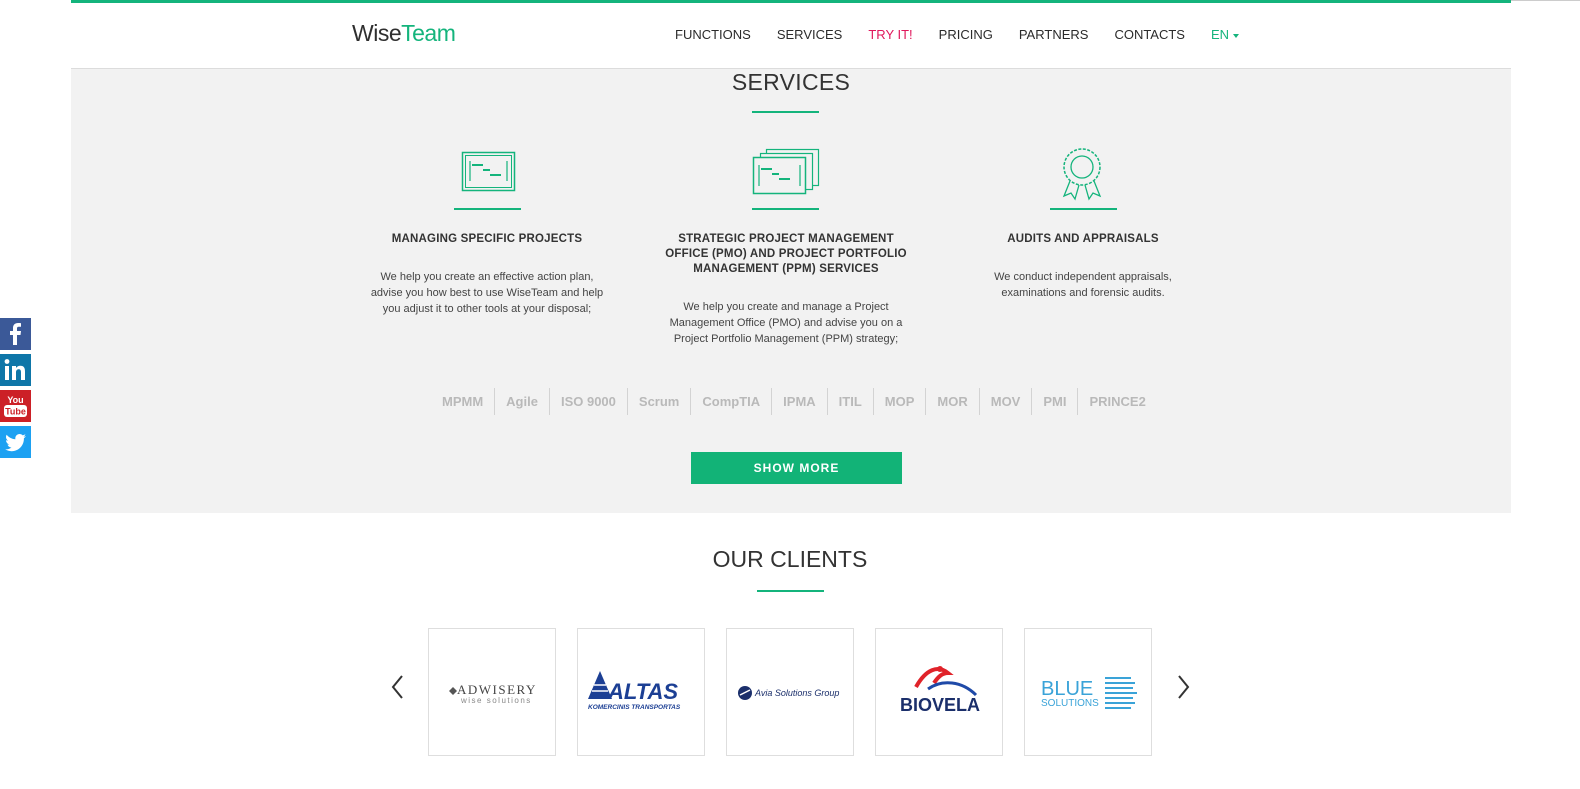 This screenshot has width=1580, height=789. What do you see at coordinates (377, 33) in the screenshot?
I see `logo-wise: Wise` at bounding box center [377, 33].